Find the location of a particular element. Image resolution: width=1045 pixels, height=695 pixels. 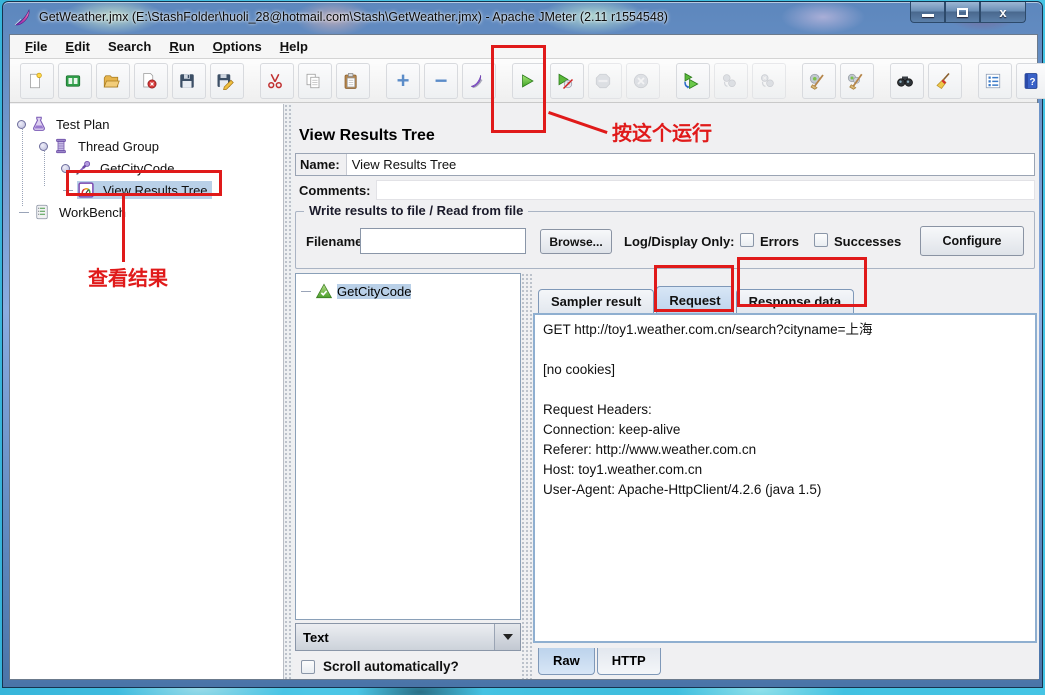

start-icon is located at coordinates (528, 80).